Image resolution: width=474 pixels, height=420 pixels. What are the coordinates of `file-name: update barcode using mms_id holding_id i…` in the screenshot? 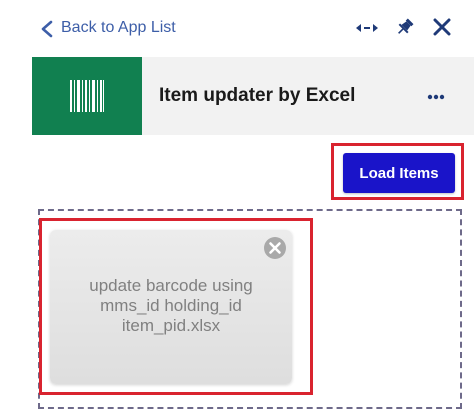 It's located at (171, 306).